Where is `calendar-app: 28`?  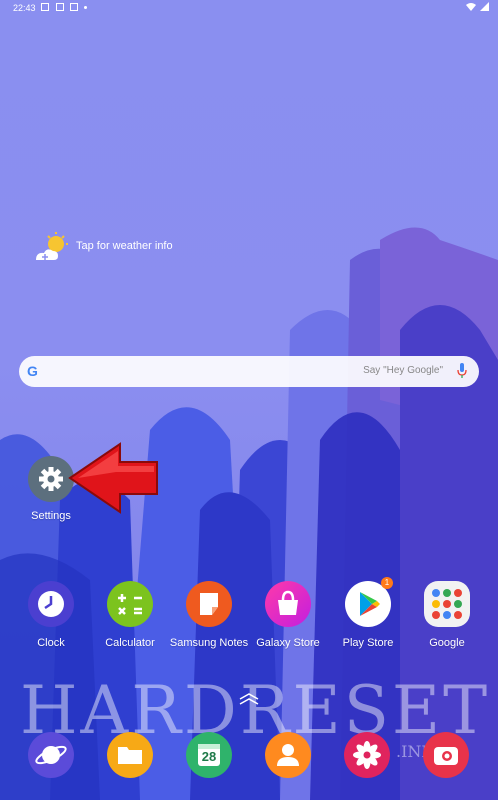
calendar-app: 28 is located at coordinates (209, 755).